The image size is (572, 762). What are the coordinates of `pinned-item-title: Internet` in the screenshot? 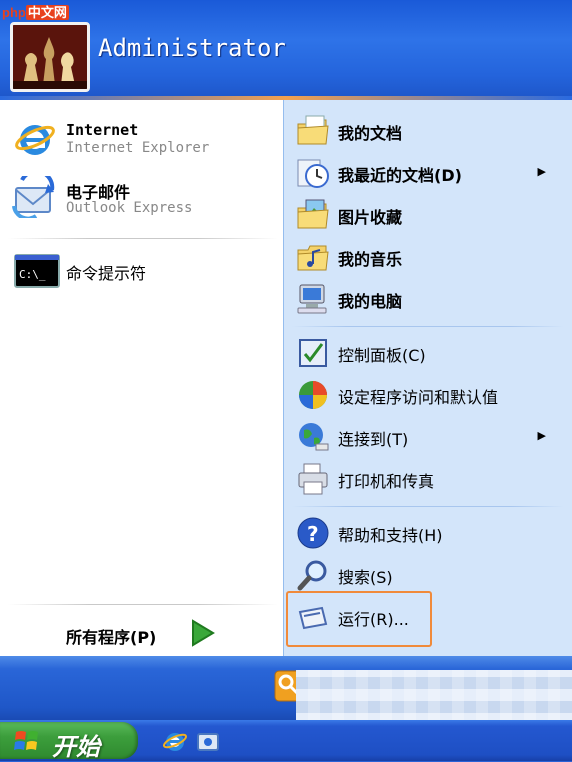 It's located at (102, 130).